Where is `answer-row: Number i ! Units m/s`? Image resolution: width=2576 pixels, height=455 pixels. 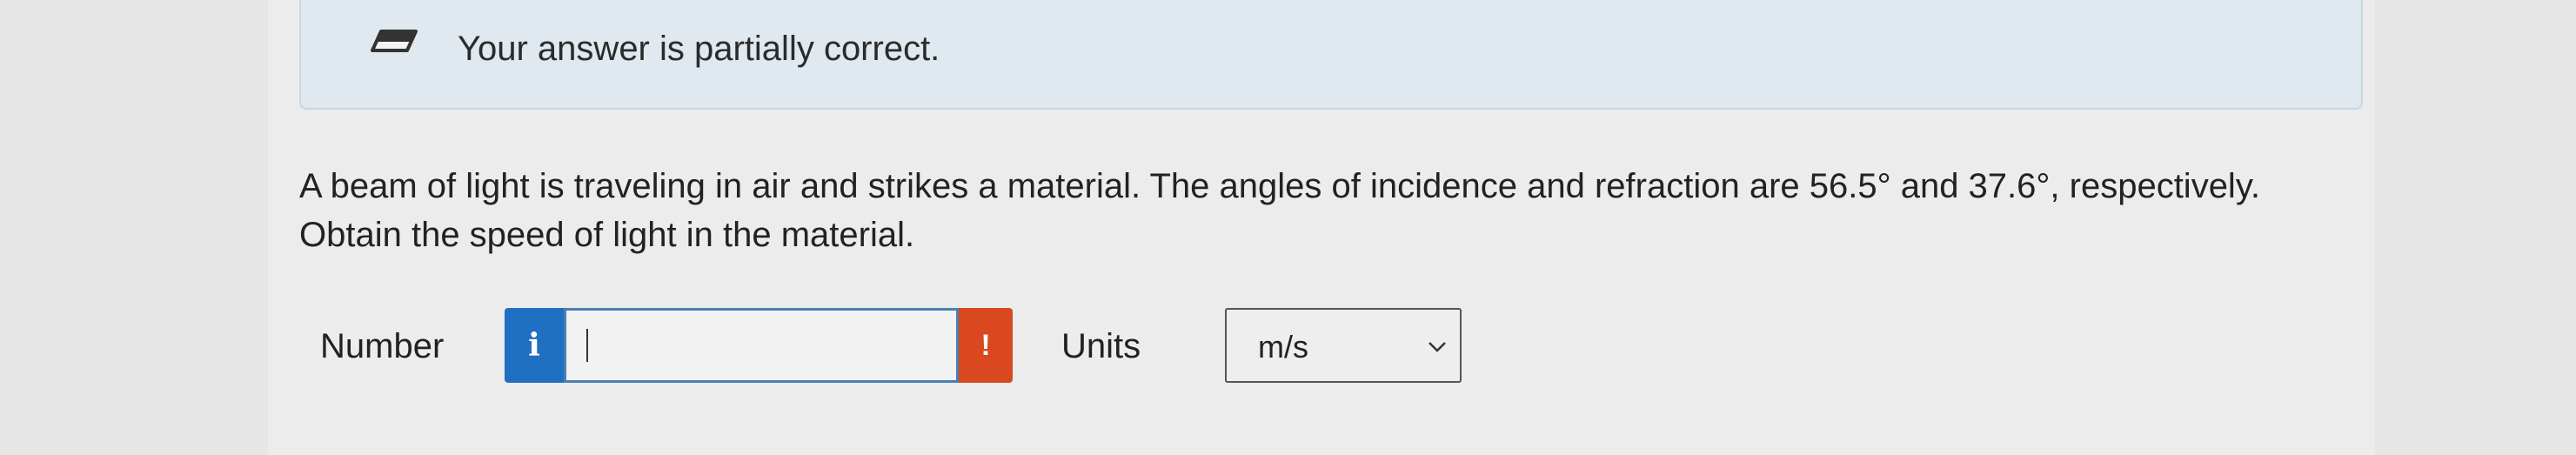 answer-row: Number i ! Units m/s is located at coordinates (1169, 345).